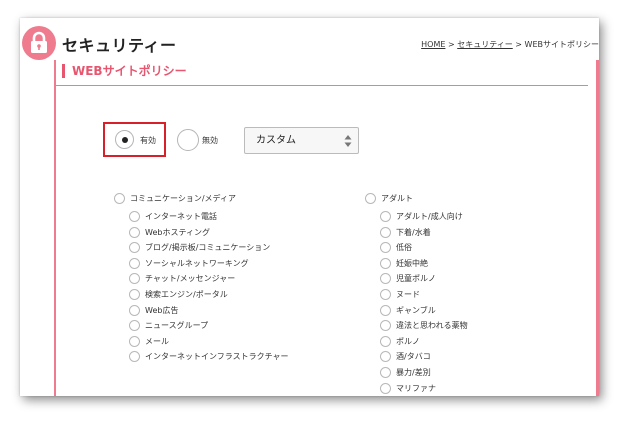 The image size is (641, 436). I want to click on subcategory-label: 違法と思われる薬物, so click(432, 326).